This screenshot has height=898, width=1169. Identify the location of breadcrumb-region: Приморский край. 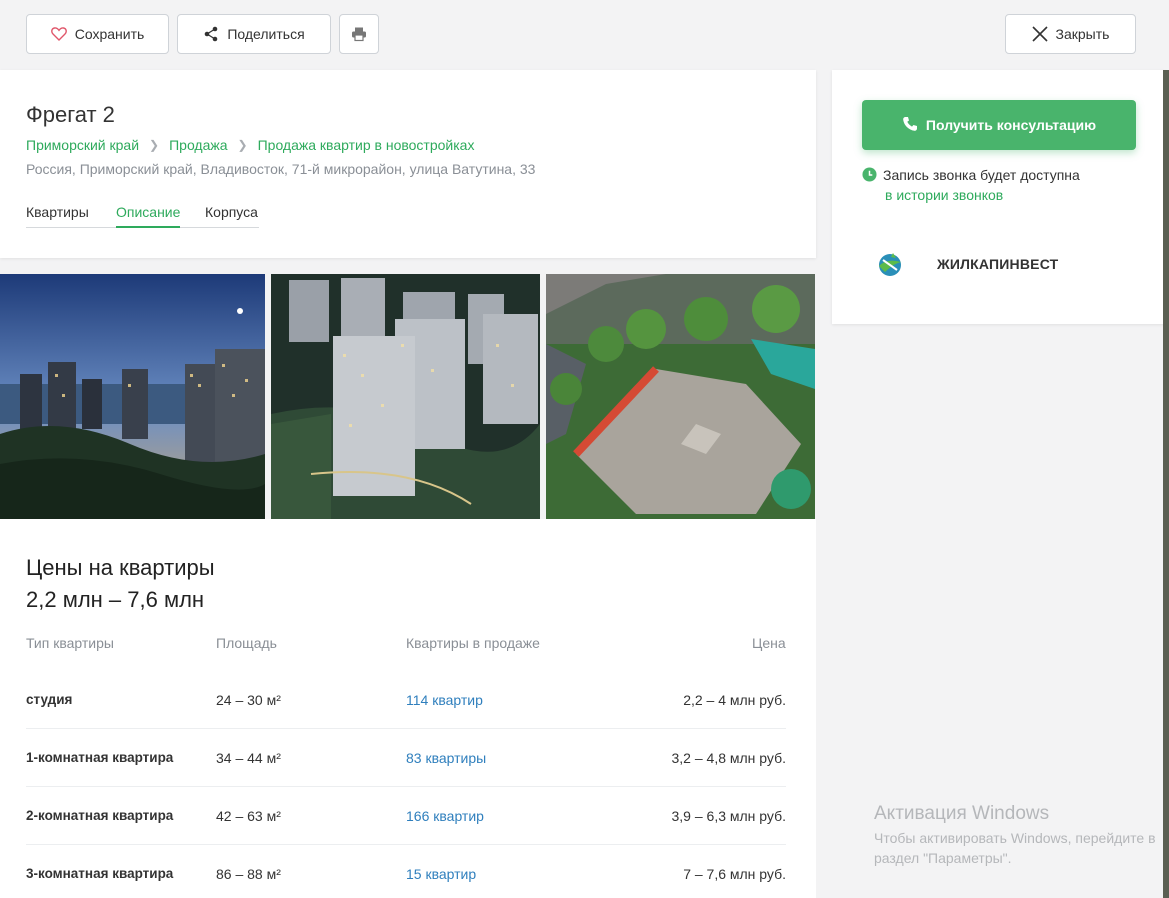
(82, 145).